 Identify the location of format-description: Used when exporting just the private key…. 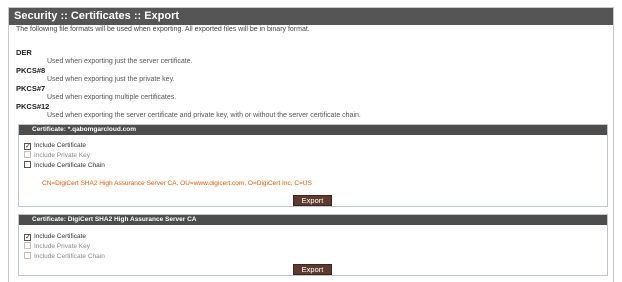
(111, 79).